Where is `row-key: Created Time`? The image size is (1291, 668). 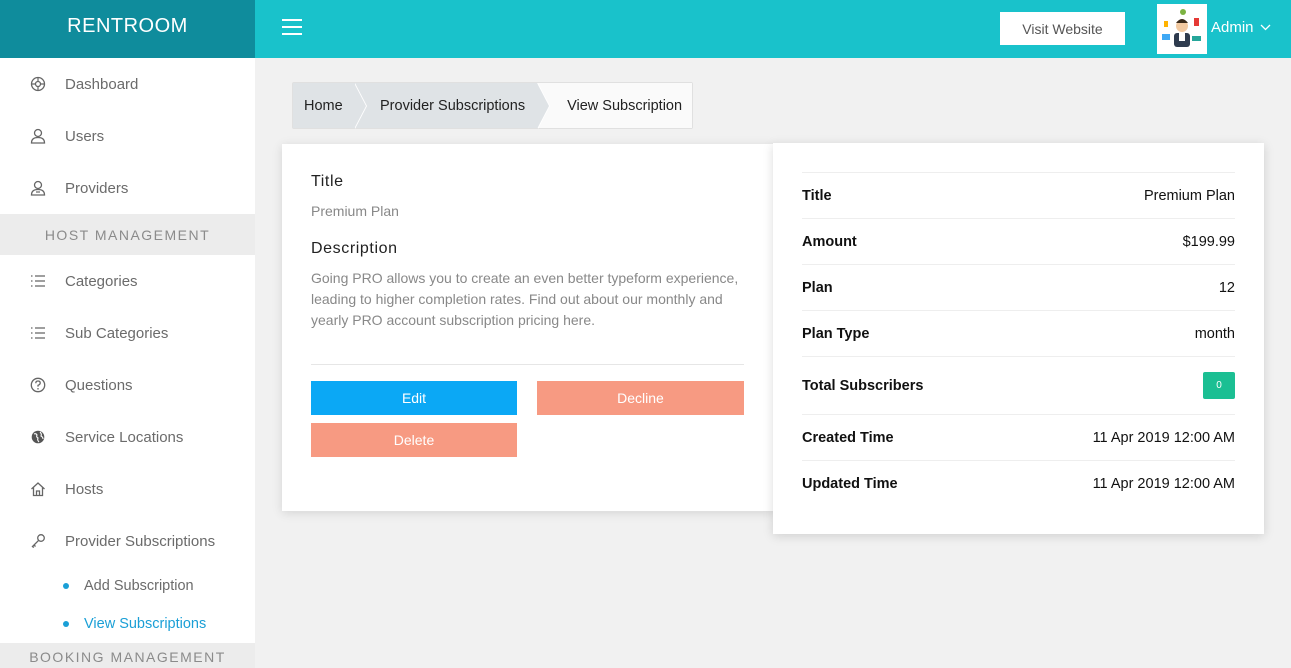 row-key: Created Time is located at coordinates (902, 437).